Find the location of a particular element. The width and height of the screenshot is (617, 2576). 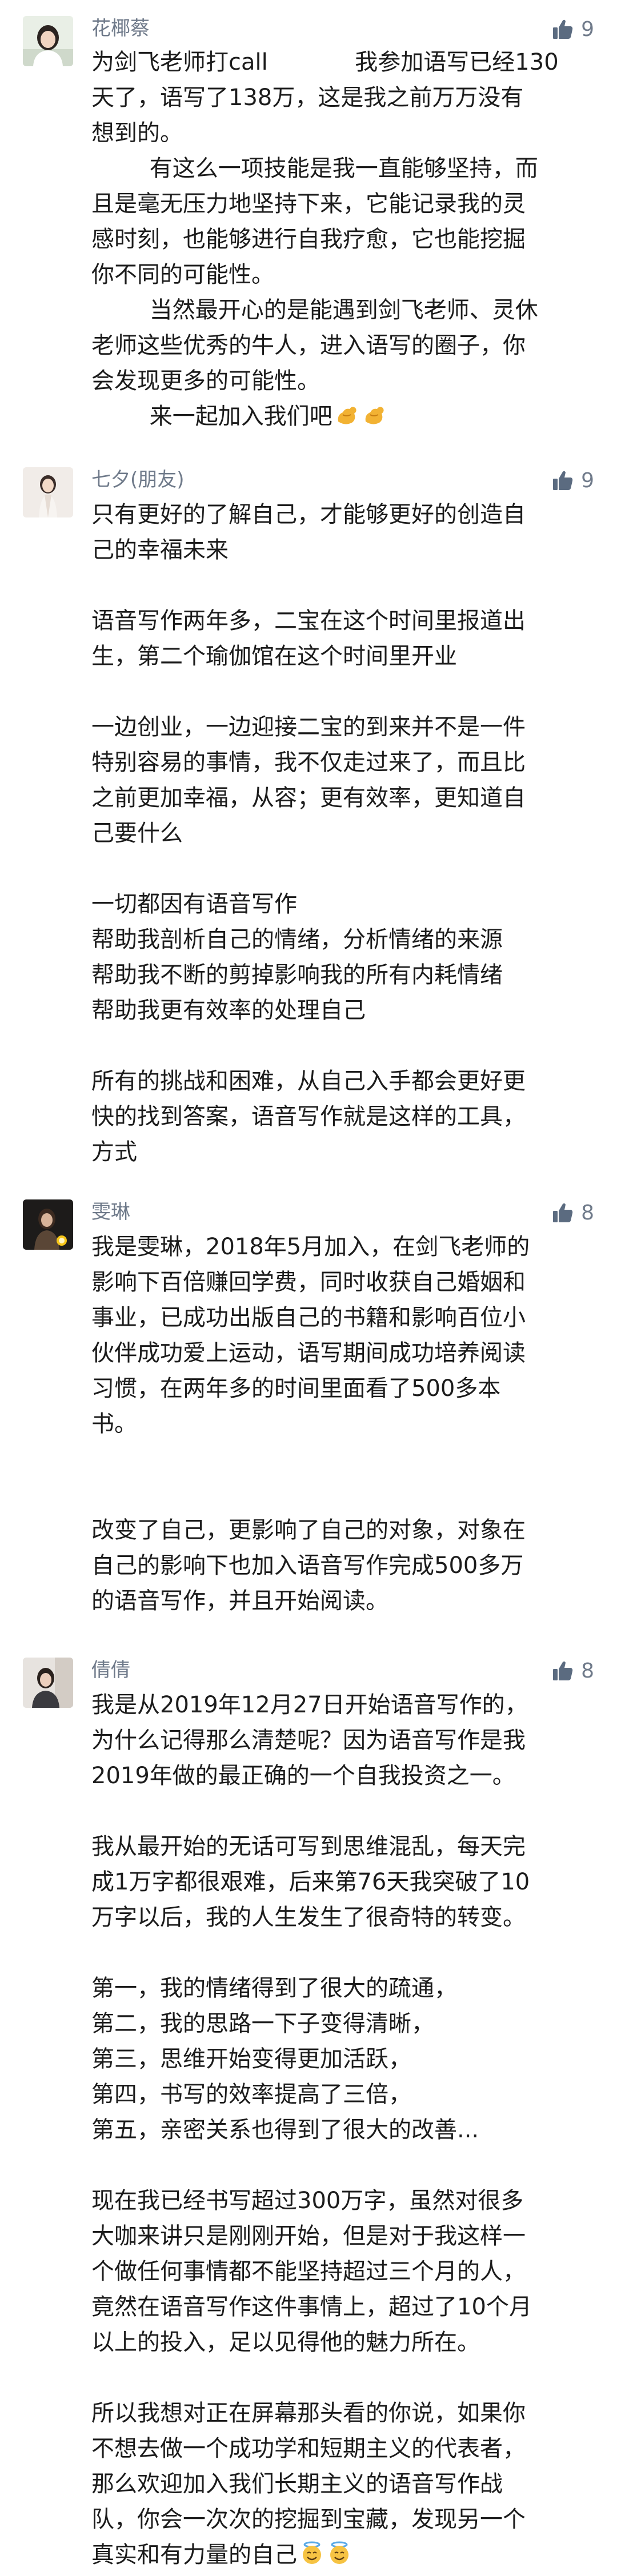

comment-line: 个做任何事情都不能坚持超过三个月的人， is located at coordinates (308, 2271).